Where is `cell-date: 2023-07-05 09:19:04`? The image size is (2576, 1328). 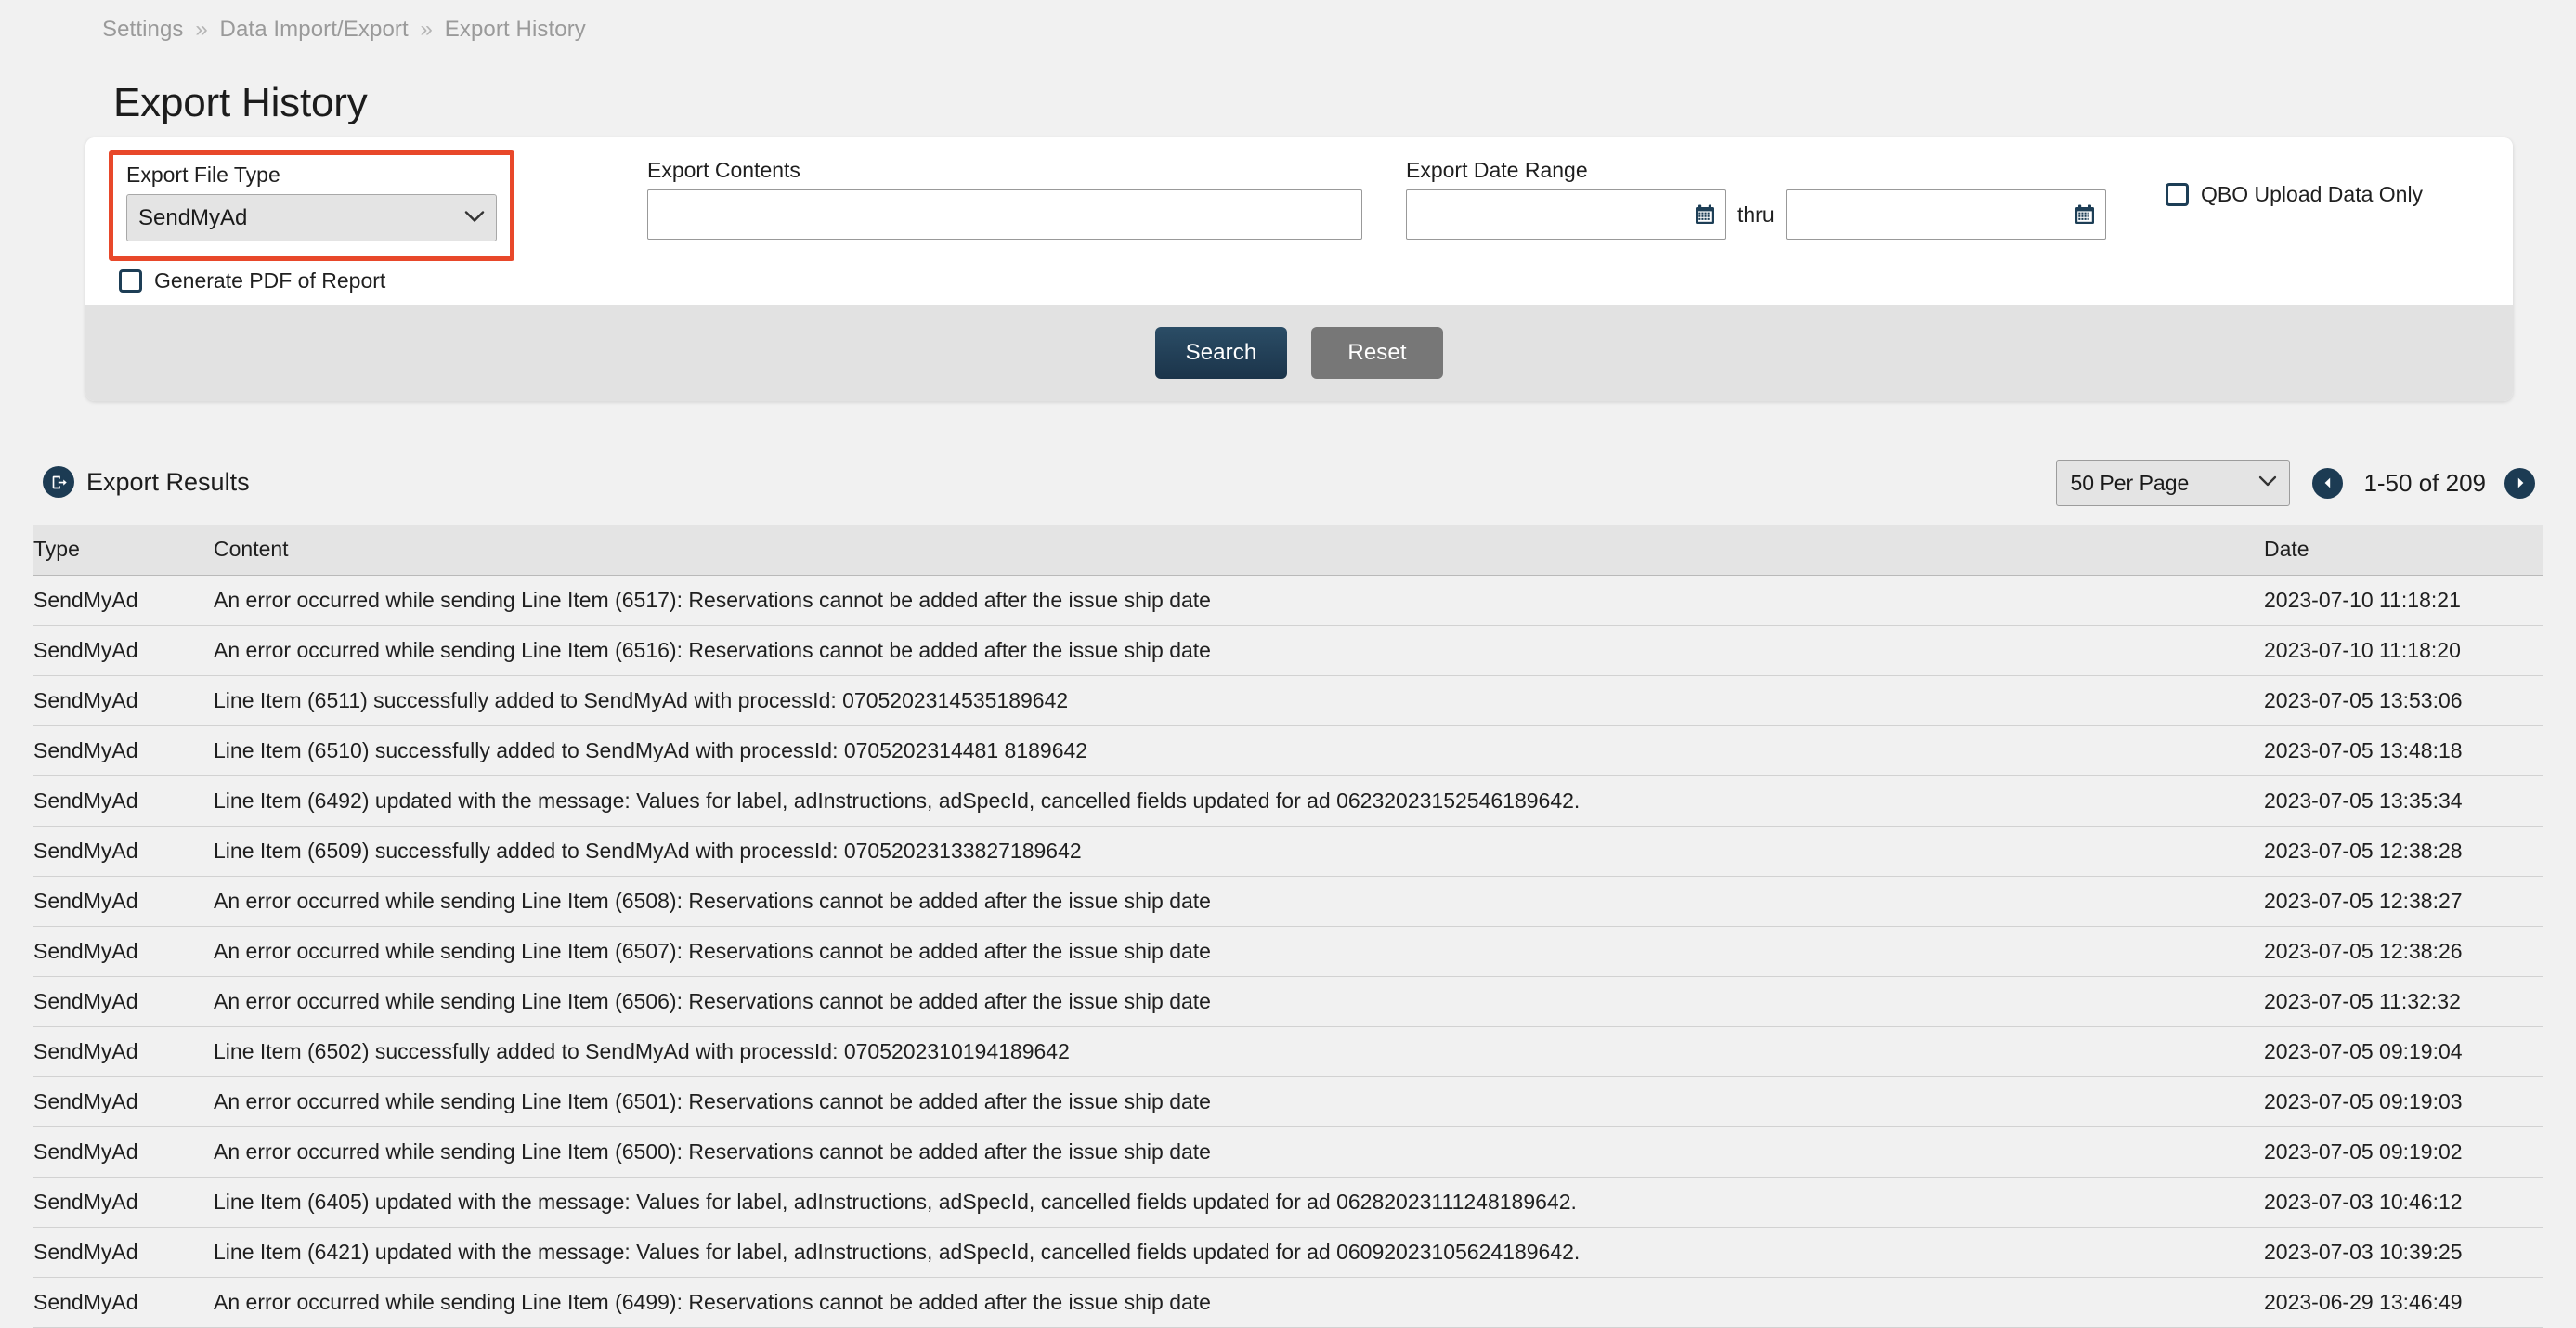 cell-date: 2023-07-05 09:19:04 is located at coordinates (2403, 1051).